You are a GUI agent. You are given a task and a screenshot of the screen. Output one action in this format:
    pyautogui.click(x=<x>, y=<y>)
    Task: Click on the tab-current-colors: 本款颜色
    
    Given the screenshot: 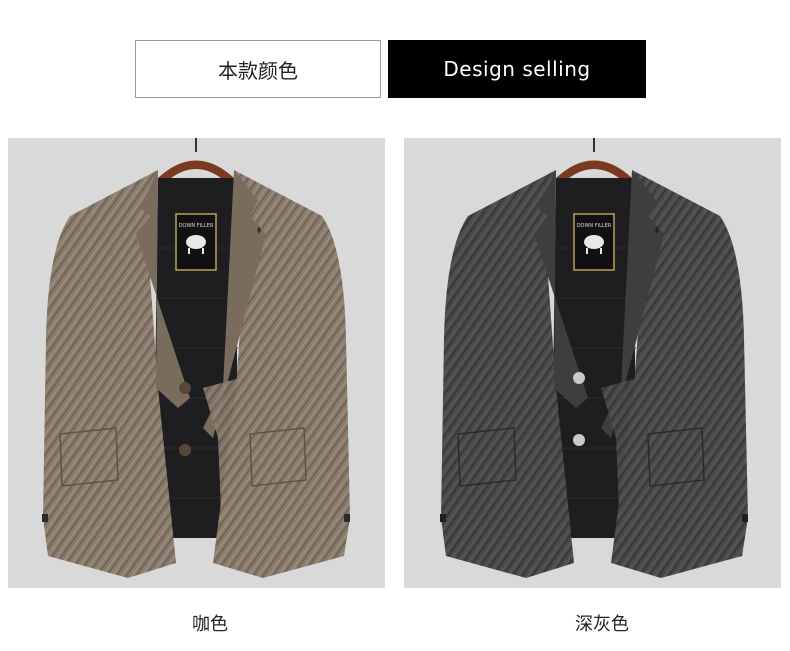 What is the action you would take?
    pyautogui.click(x=258, y=69)
    